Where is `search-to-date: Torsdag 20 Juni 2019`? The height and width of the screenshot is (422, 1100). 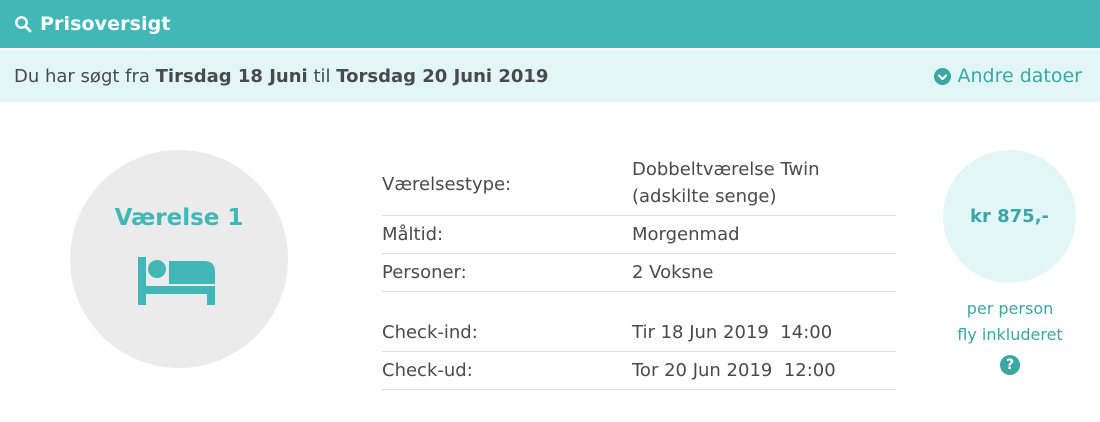
search-to-date: Torsdag 20 Juni 2019 is located at coordinates (442, 76).